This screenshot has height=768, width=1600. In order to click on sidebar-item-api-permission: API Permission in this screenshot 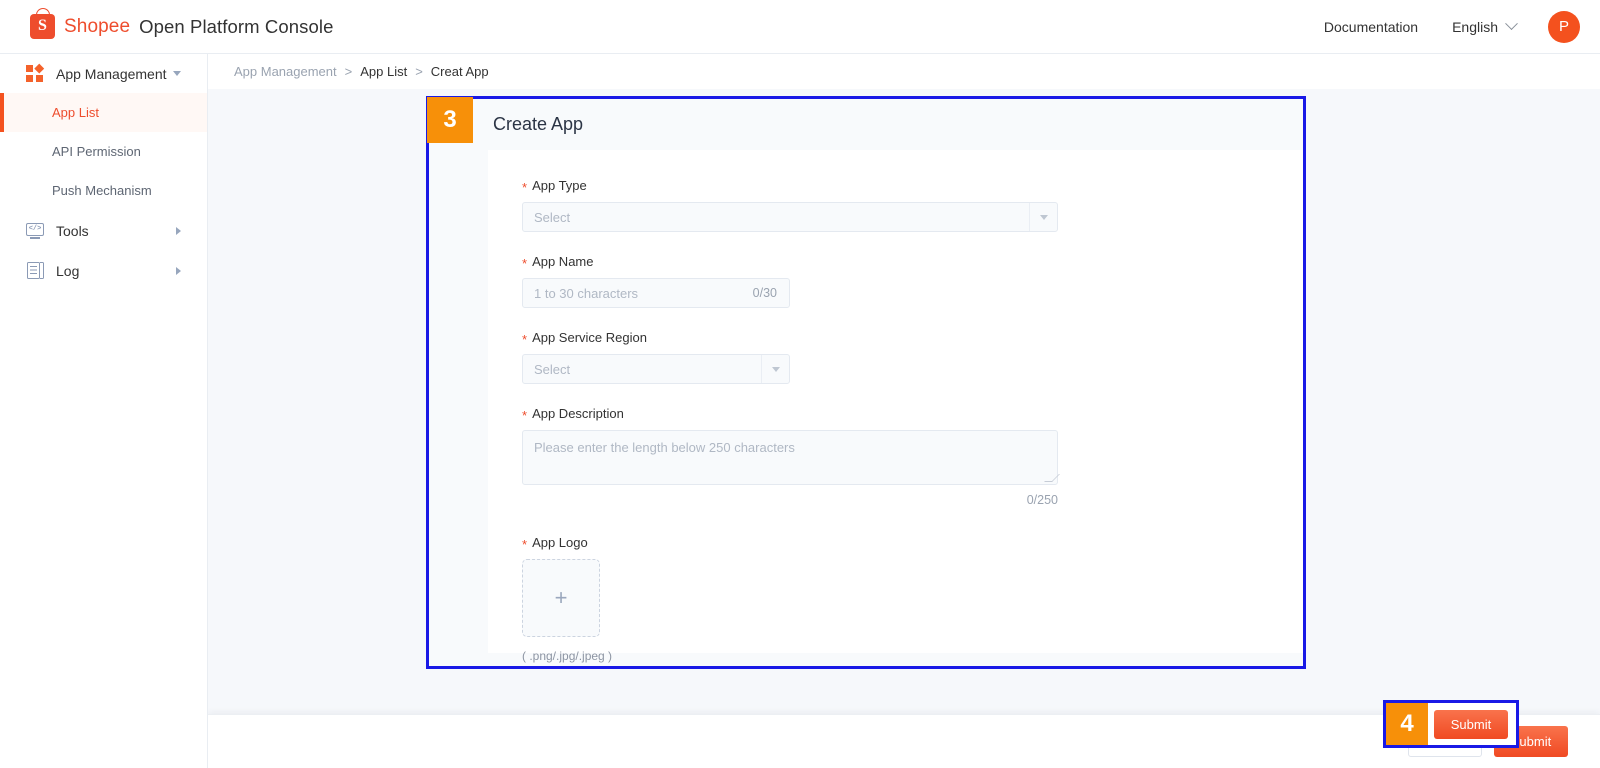, I will do `click(103, 151)`.